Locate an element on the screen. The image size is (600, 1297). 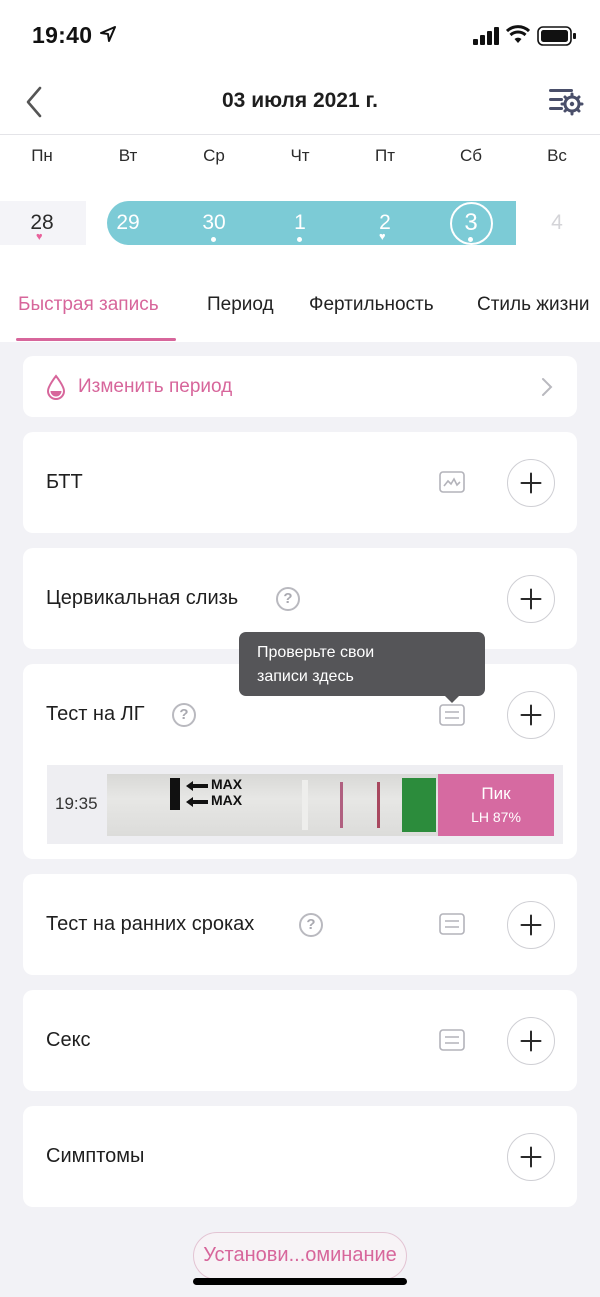
cervical-mucus-title: Цервикальная слизь is located at coordinates (142, 598).